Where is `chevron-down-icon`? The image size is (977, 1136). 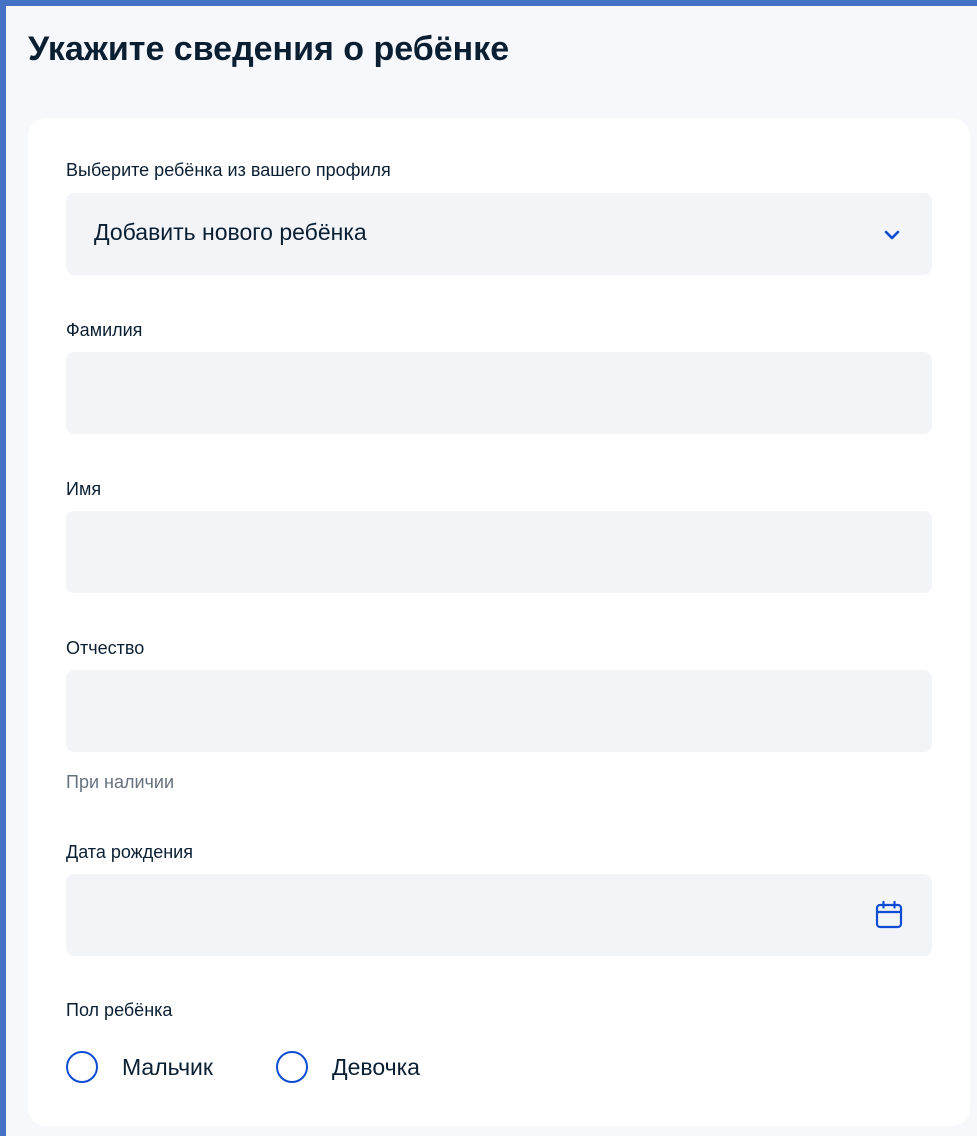 chevron-down-icon is located at coordinates (892, 235).